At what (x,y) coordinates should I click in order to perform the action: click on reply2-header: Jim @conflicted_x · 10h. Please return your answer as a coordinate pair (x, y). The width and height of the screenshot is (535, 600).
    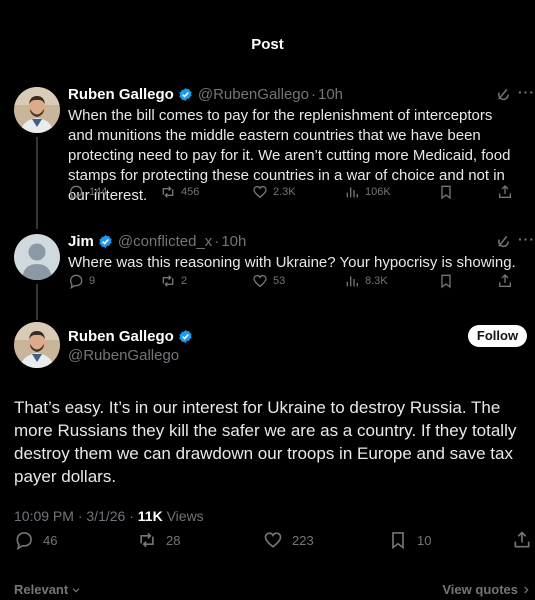
    Looking at the image, I should click on (157, 241).